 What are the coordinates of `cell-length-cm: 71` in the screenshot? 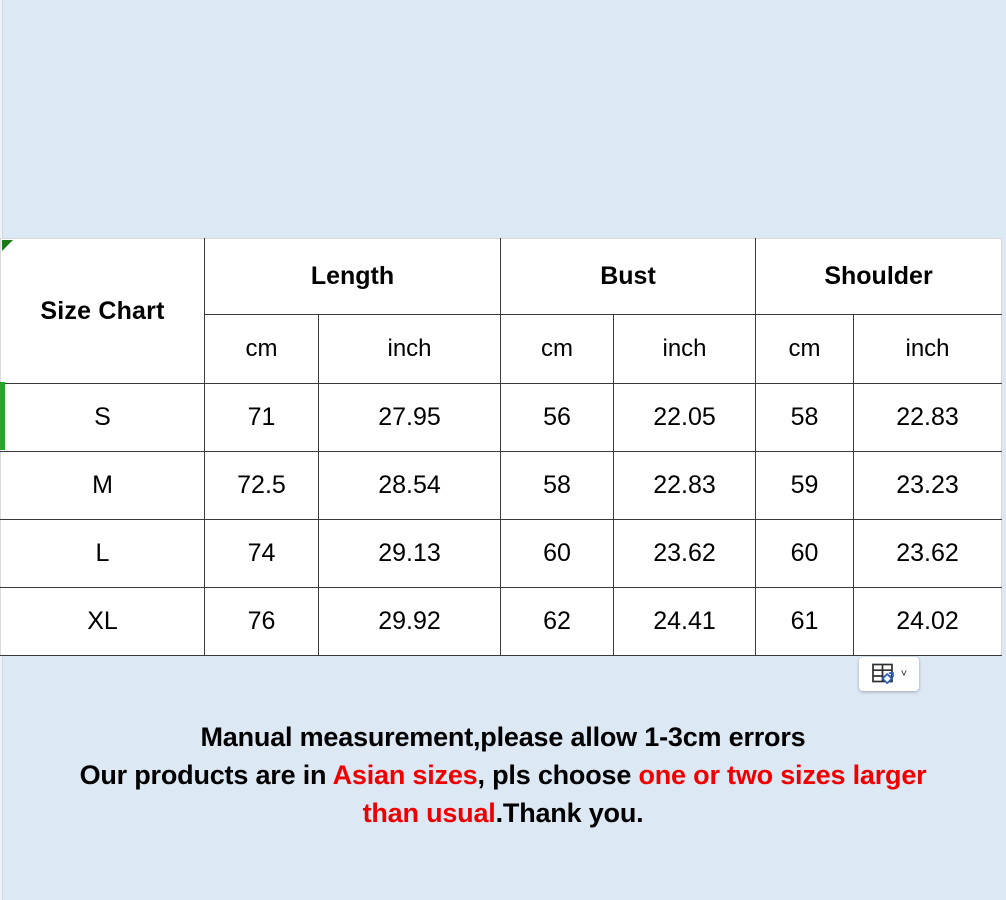 It's located at (261, 417).